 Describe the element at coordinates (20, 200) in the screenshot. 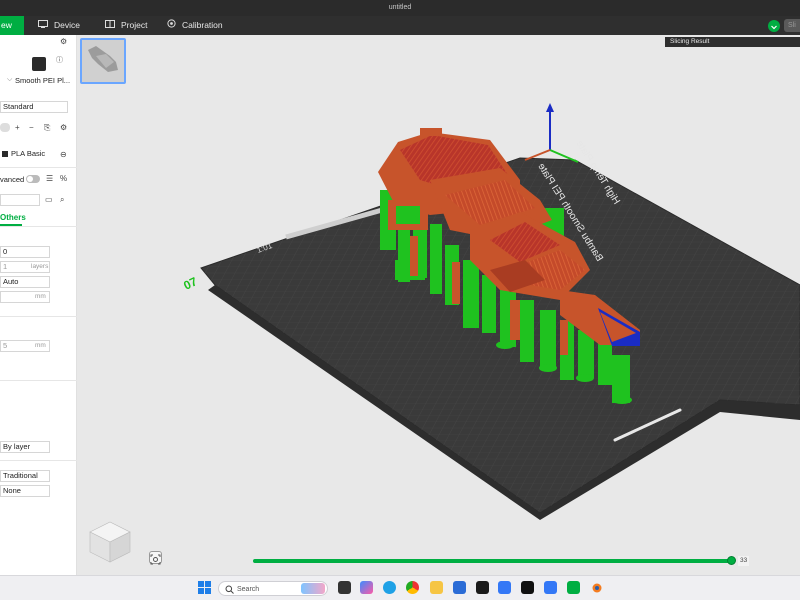

I see `search-settings-input` at that location.